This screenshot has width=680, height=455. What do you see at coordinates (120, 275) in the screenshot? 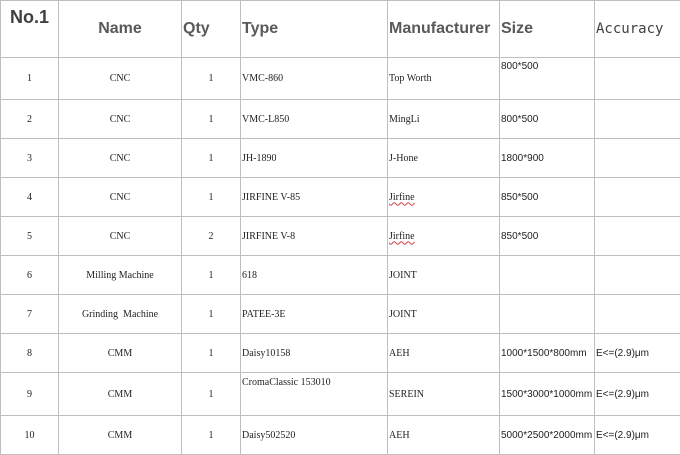
I see `cell-name: Milling Machine` at bounding box center [120, 275].